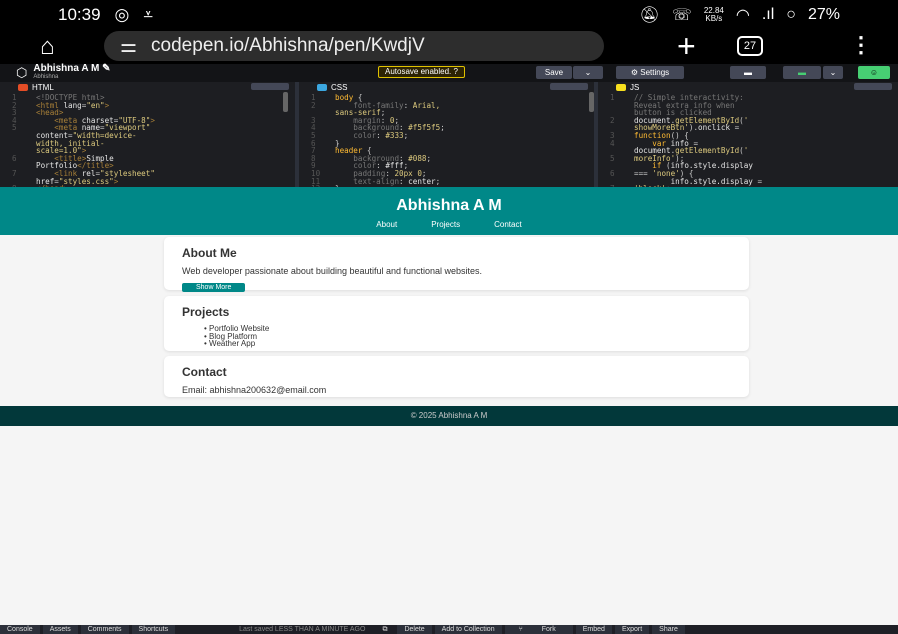  What do you see at coordinates (612, 140) in the screenshot?
I see `line-numbers: 1234567` at bounding box center [612, 140].